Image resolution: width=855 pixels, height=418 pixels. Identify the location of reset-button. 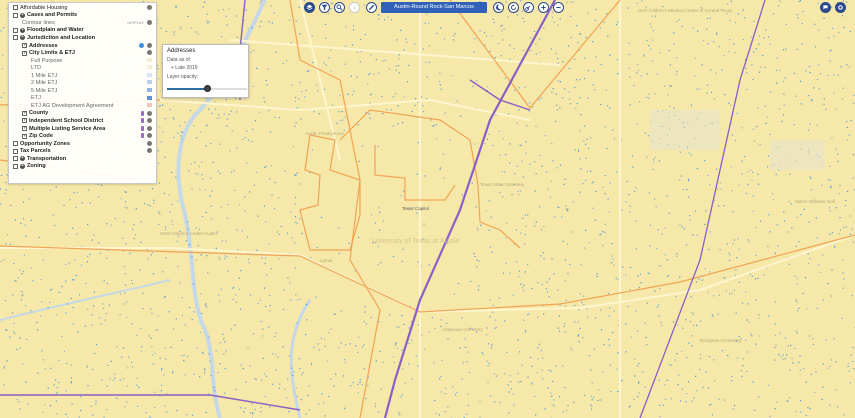
(513, 7).